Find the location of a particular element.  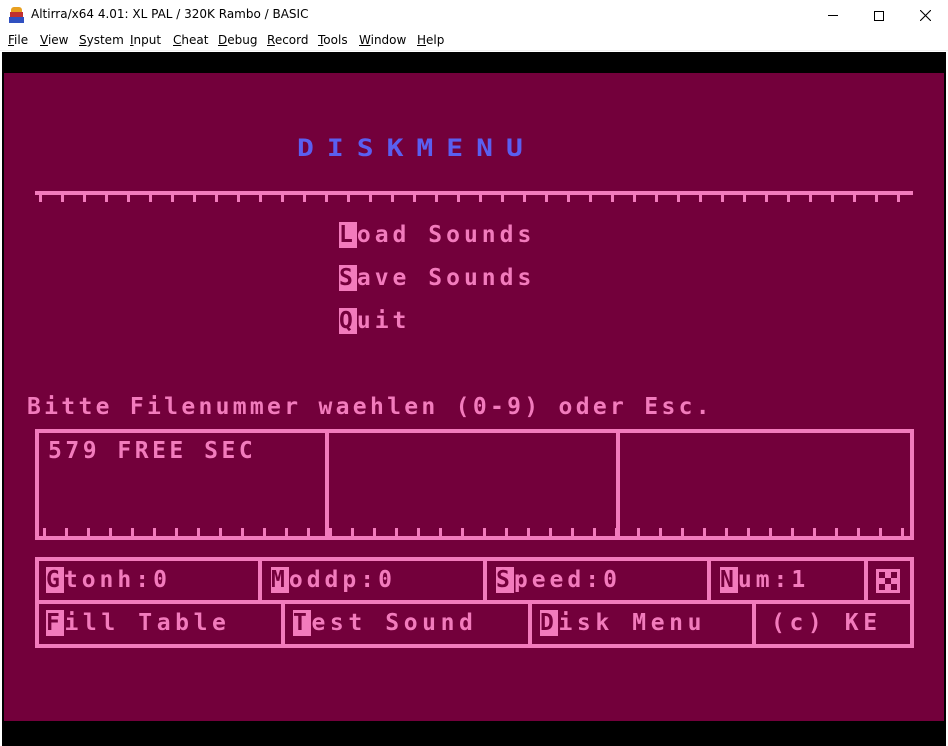

status-num: Num:1 is located at coordinates (764, 580).